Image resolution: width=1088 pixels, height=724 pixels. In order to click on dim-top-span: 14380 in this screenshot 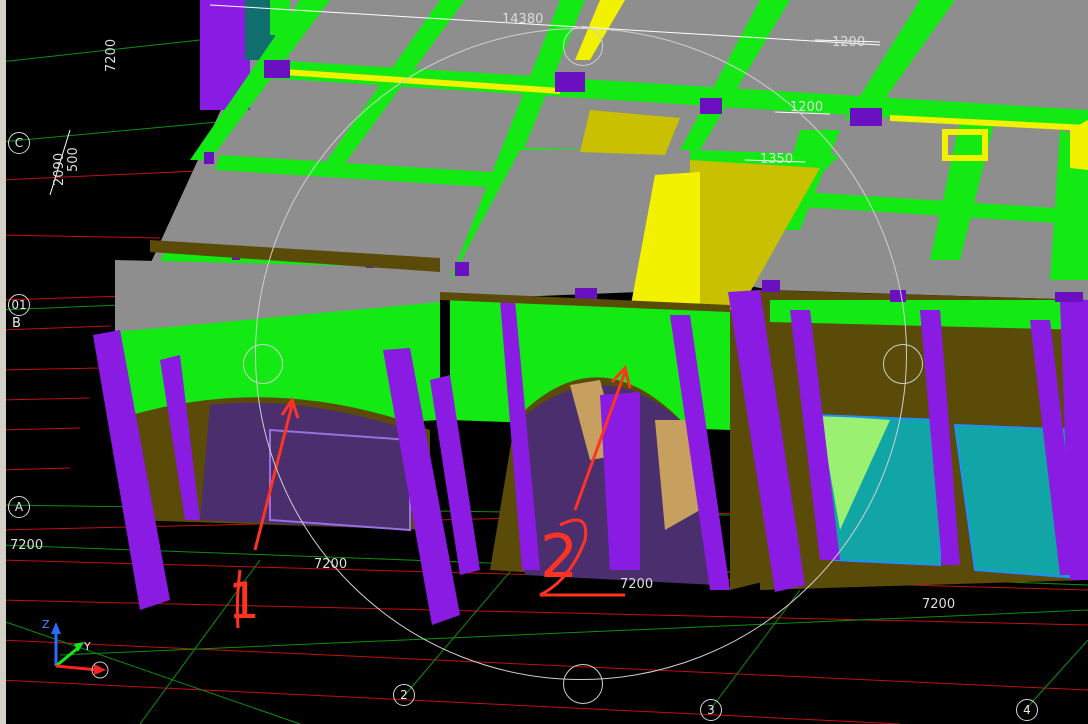, I will do `click(523, 19)`.